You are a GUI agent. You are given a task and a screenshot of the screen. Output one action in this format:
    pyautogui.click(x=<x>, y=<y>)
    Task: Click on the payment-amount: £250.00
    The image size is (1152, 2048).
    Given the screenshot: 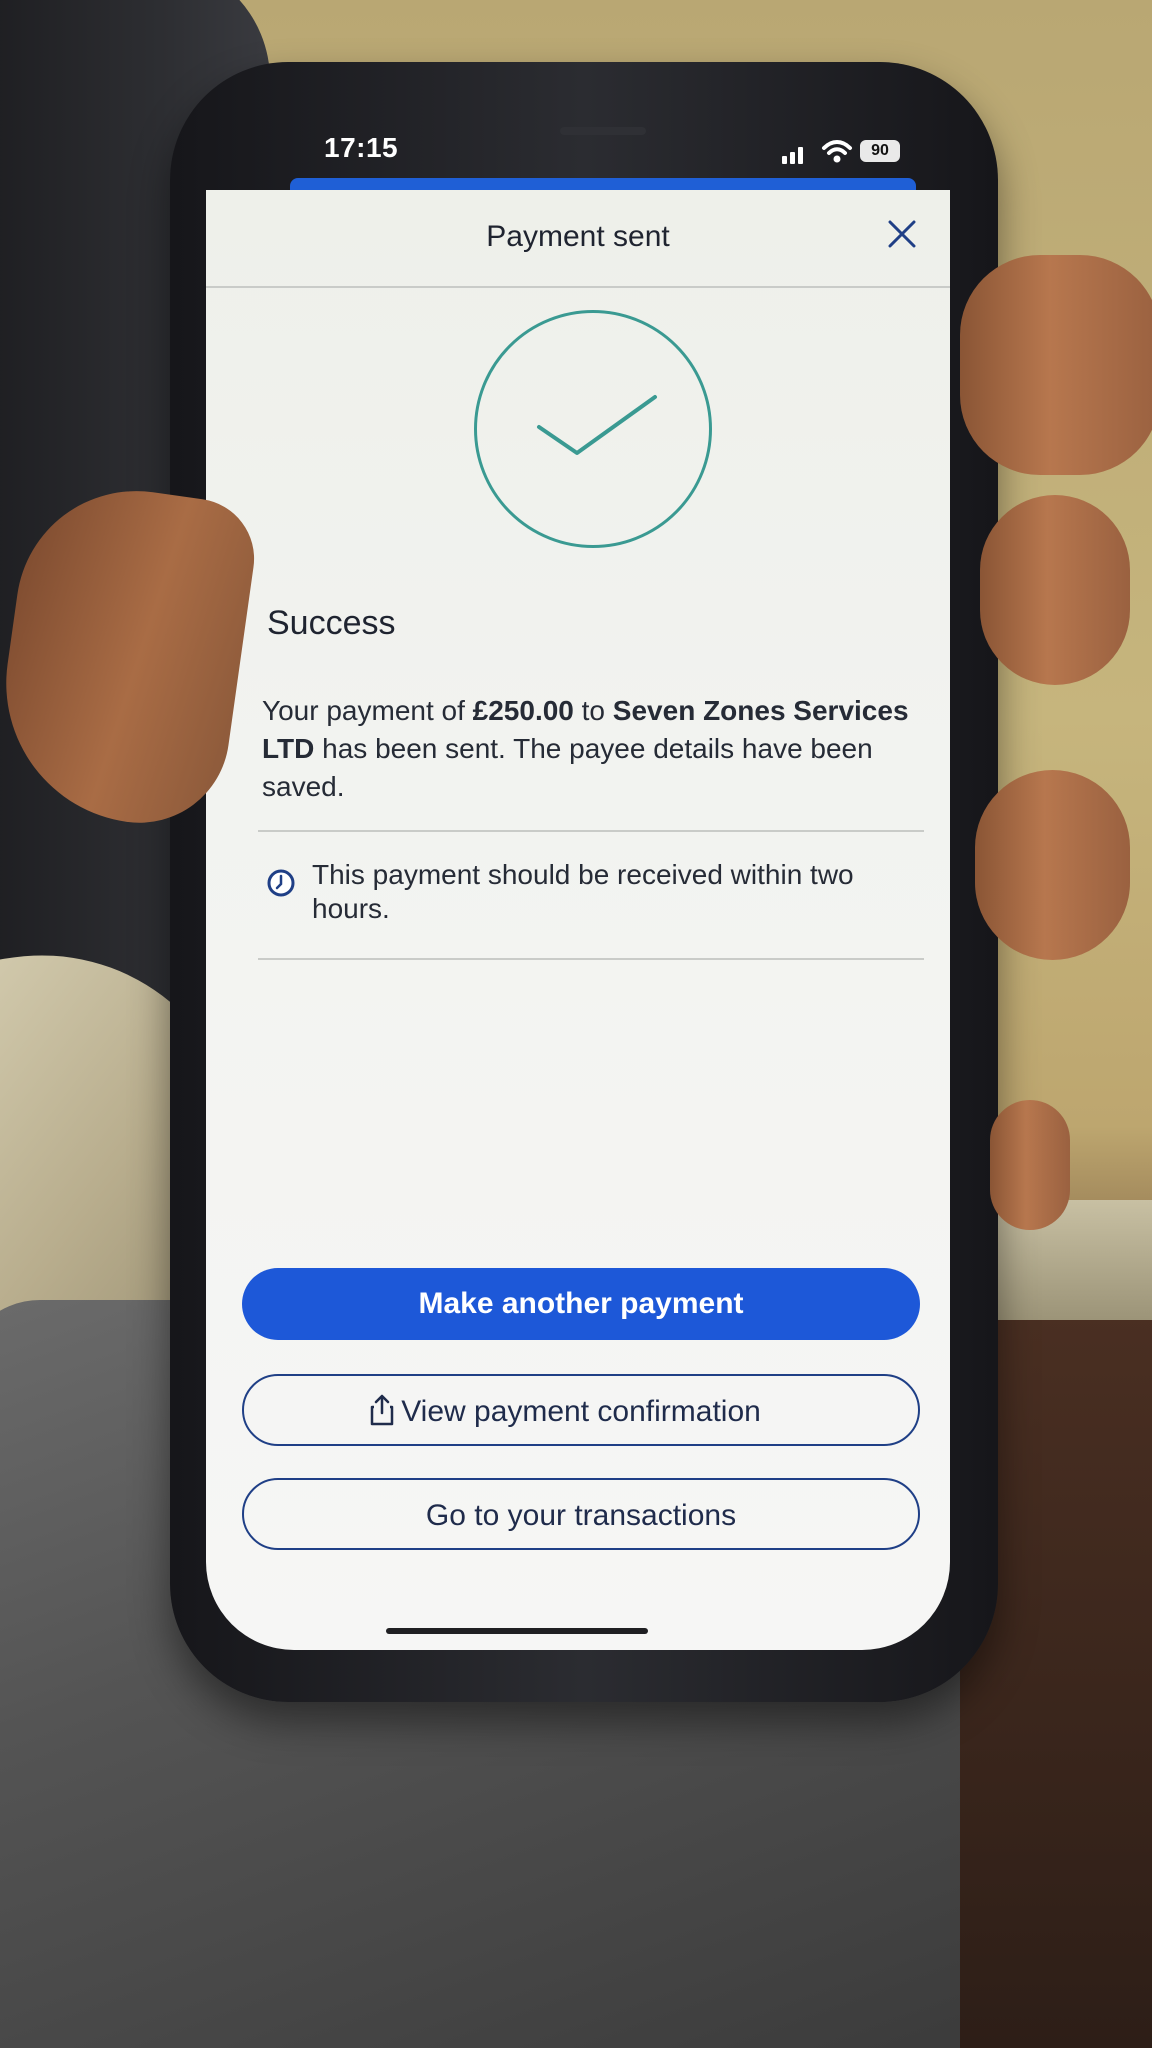 What is the action you would take?
    pyautogui.click(x=523, y=710)
    